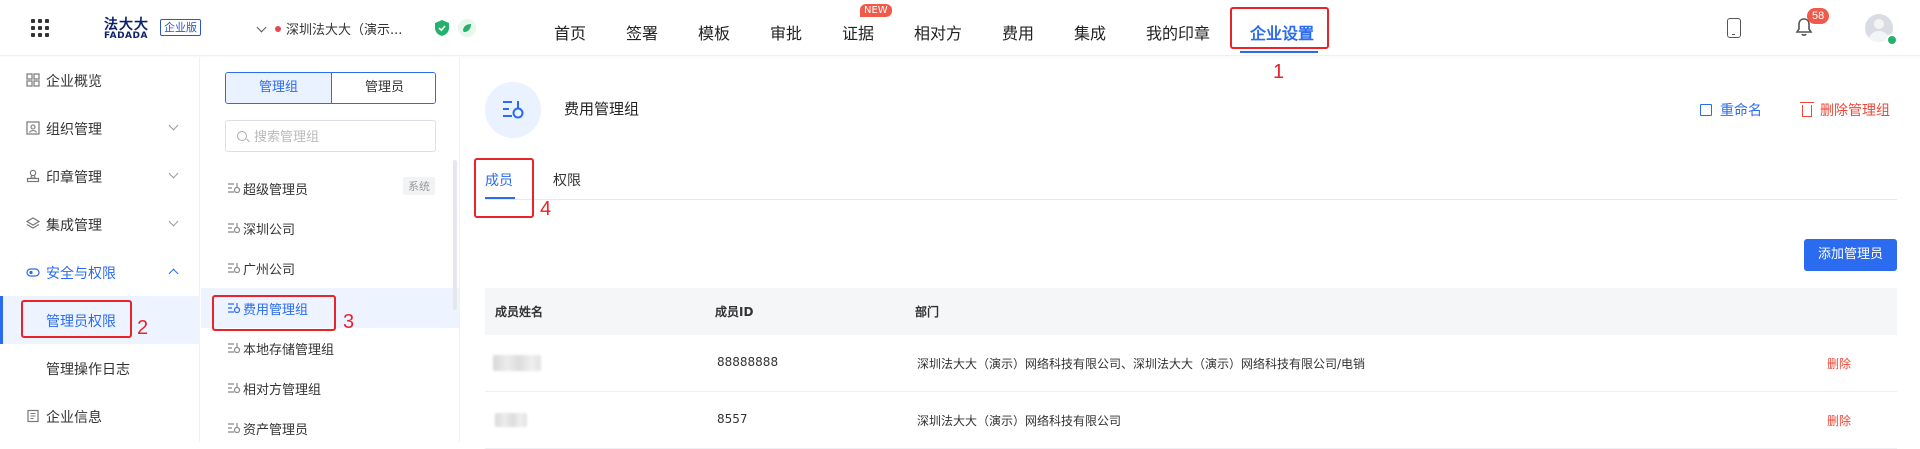  I want to click on delete-group-label: 删除管理组, so click(1855, 111).